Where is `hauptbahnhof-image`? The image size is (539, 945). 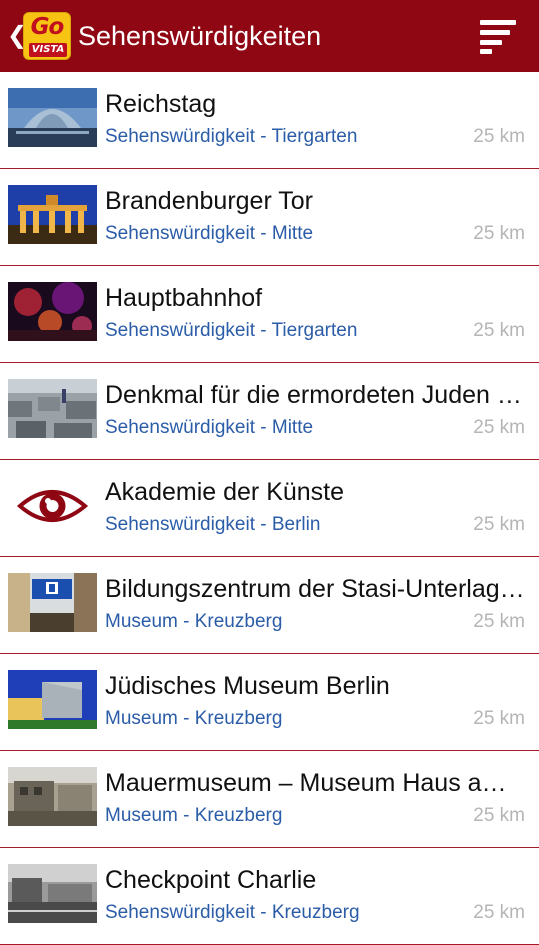 hauptbahnhof-image is located at coordinates (52, 311).